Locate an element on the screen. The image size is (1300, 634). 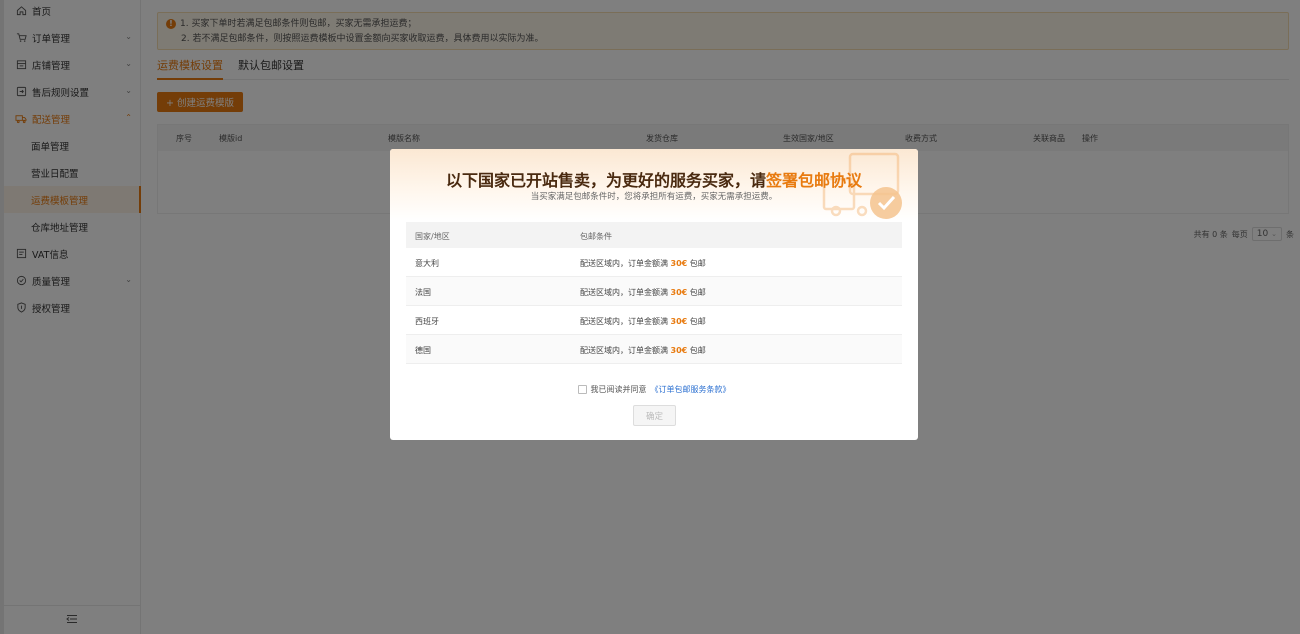
terms-link: 《订单包邮服务条款》 is located at coordinates (691, 389).